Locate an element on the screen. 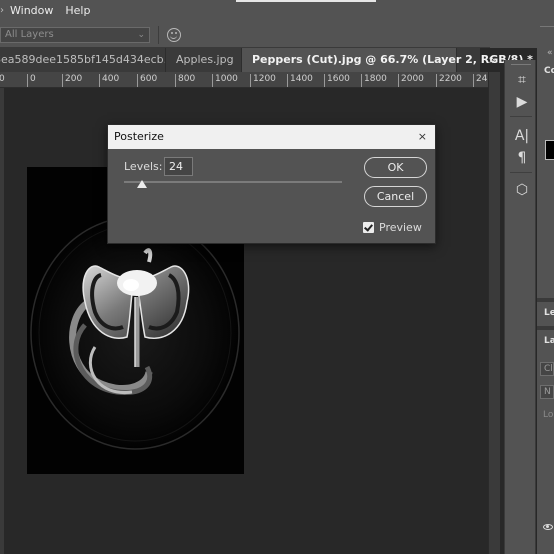  tab-label: Apples.jpg is located at coordinates (205, 59).